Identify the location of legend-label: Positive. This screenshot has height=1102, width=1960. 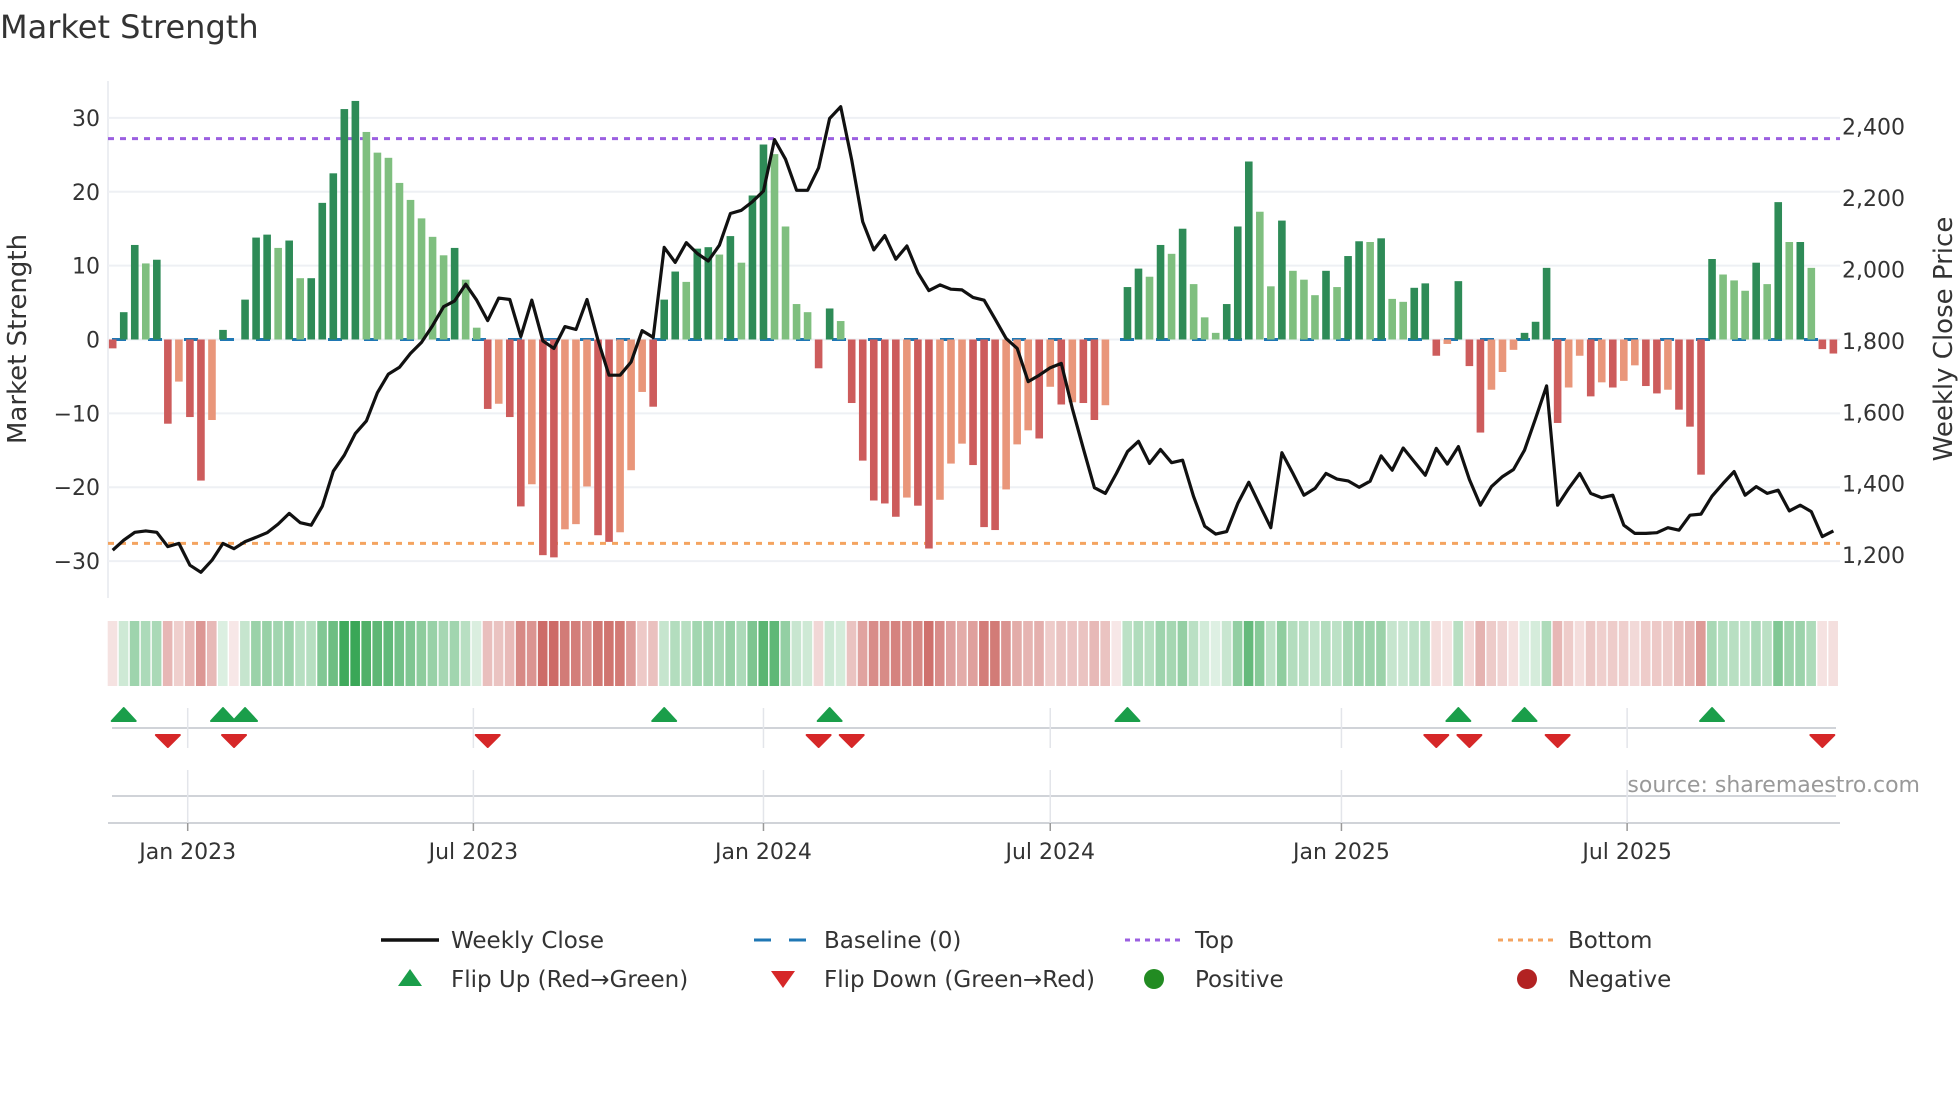
(1239, 980).